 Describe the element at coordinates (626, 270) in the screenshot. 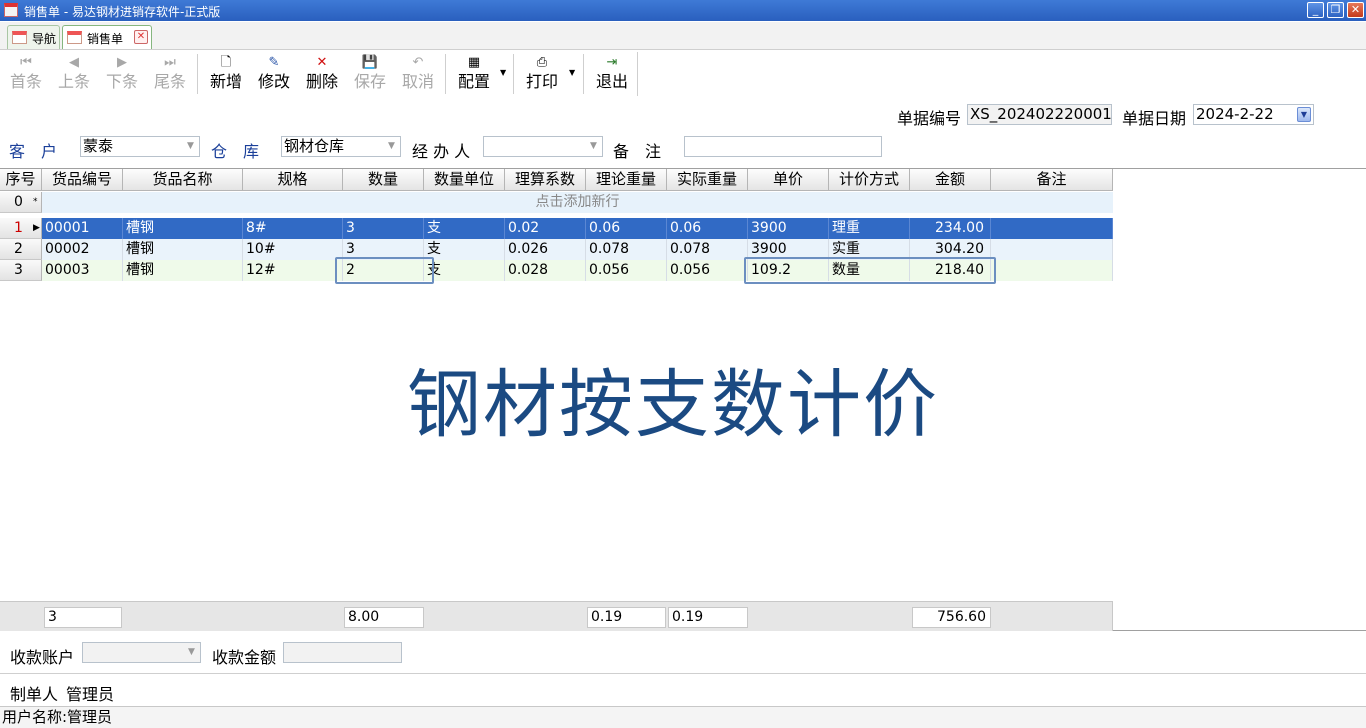

I see `cell-theo-weight: 0.056` at that location.